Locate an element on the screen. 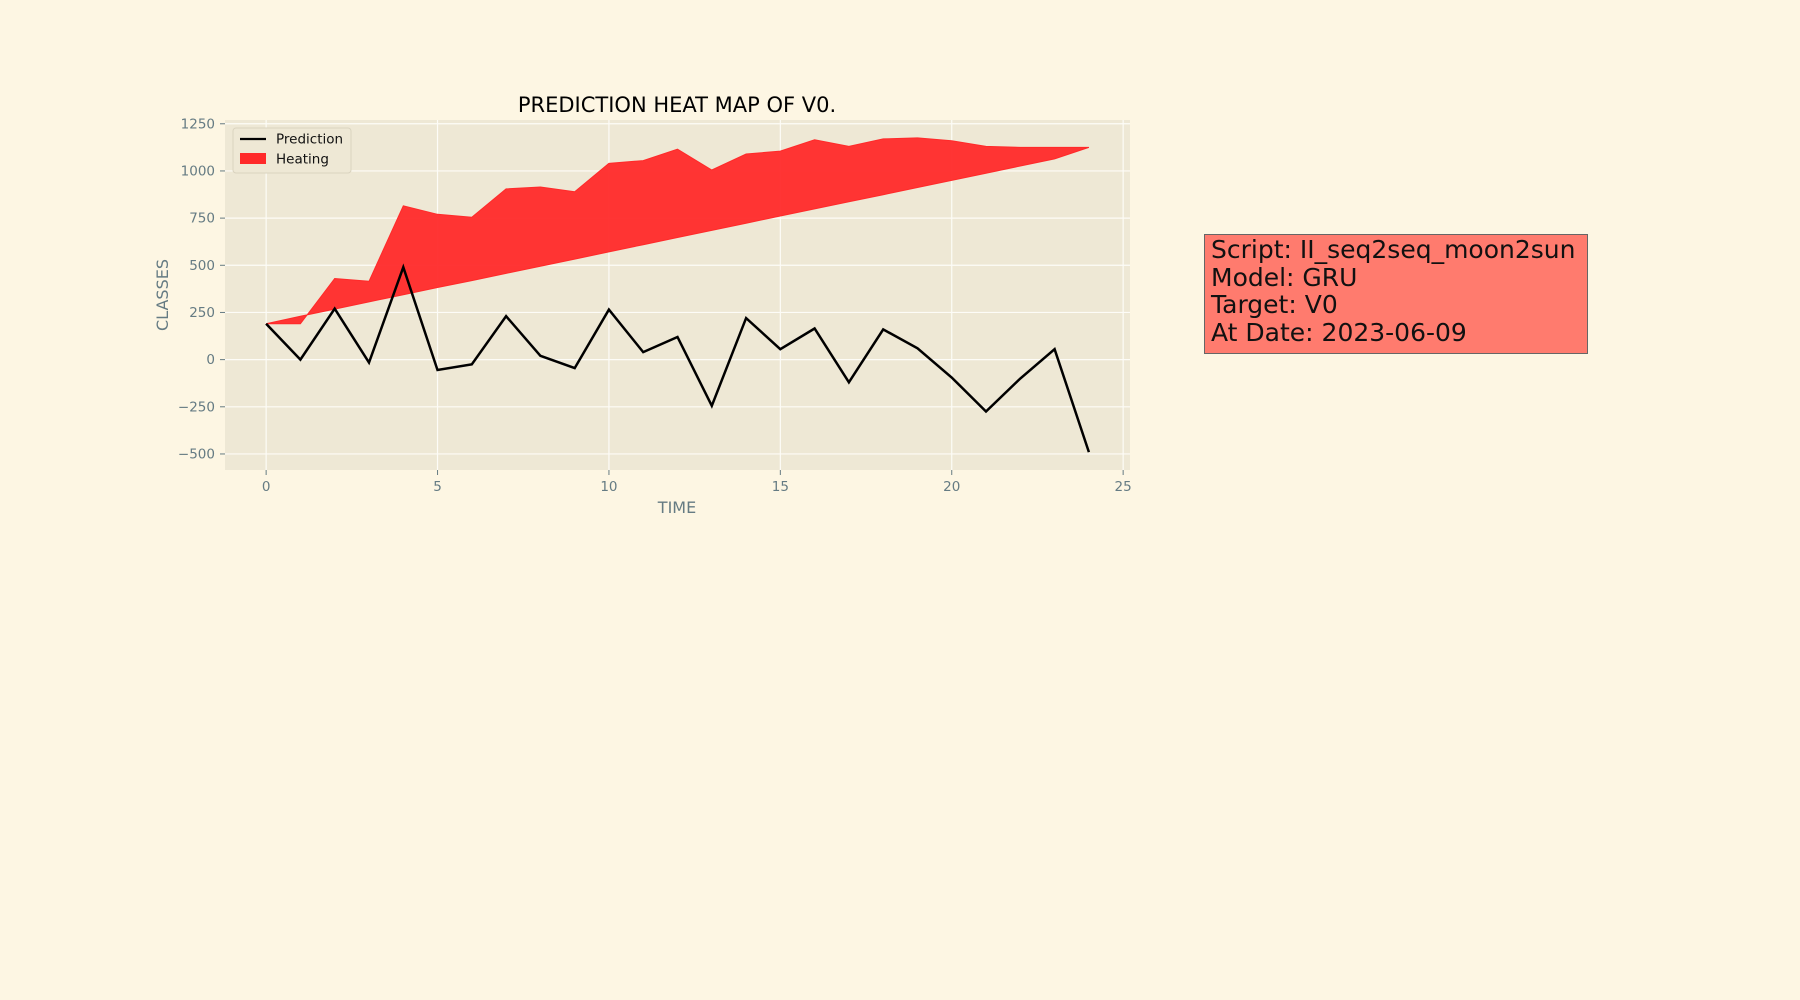  x-tick-label: 25 is located at coordinates (1123, 487).